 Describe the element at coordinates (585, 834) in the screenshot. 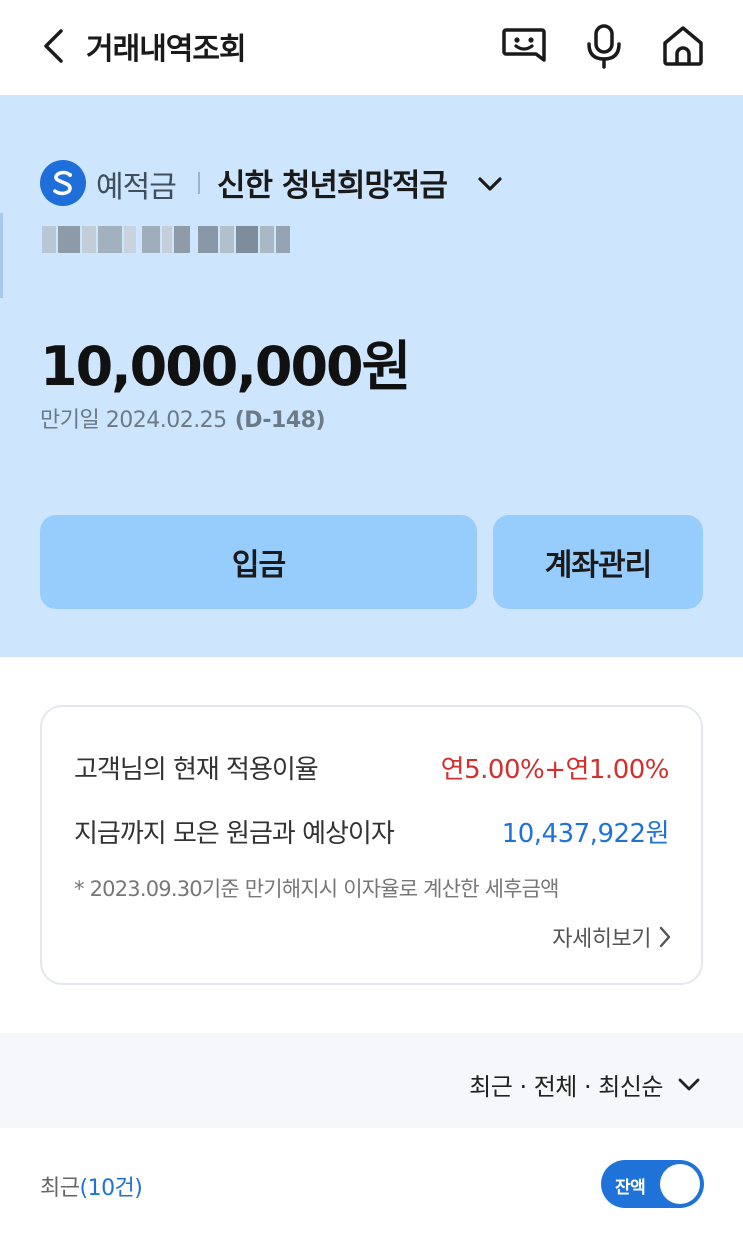

I see `total-value: 10,437,922원` at that location.